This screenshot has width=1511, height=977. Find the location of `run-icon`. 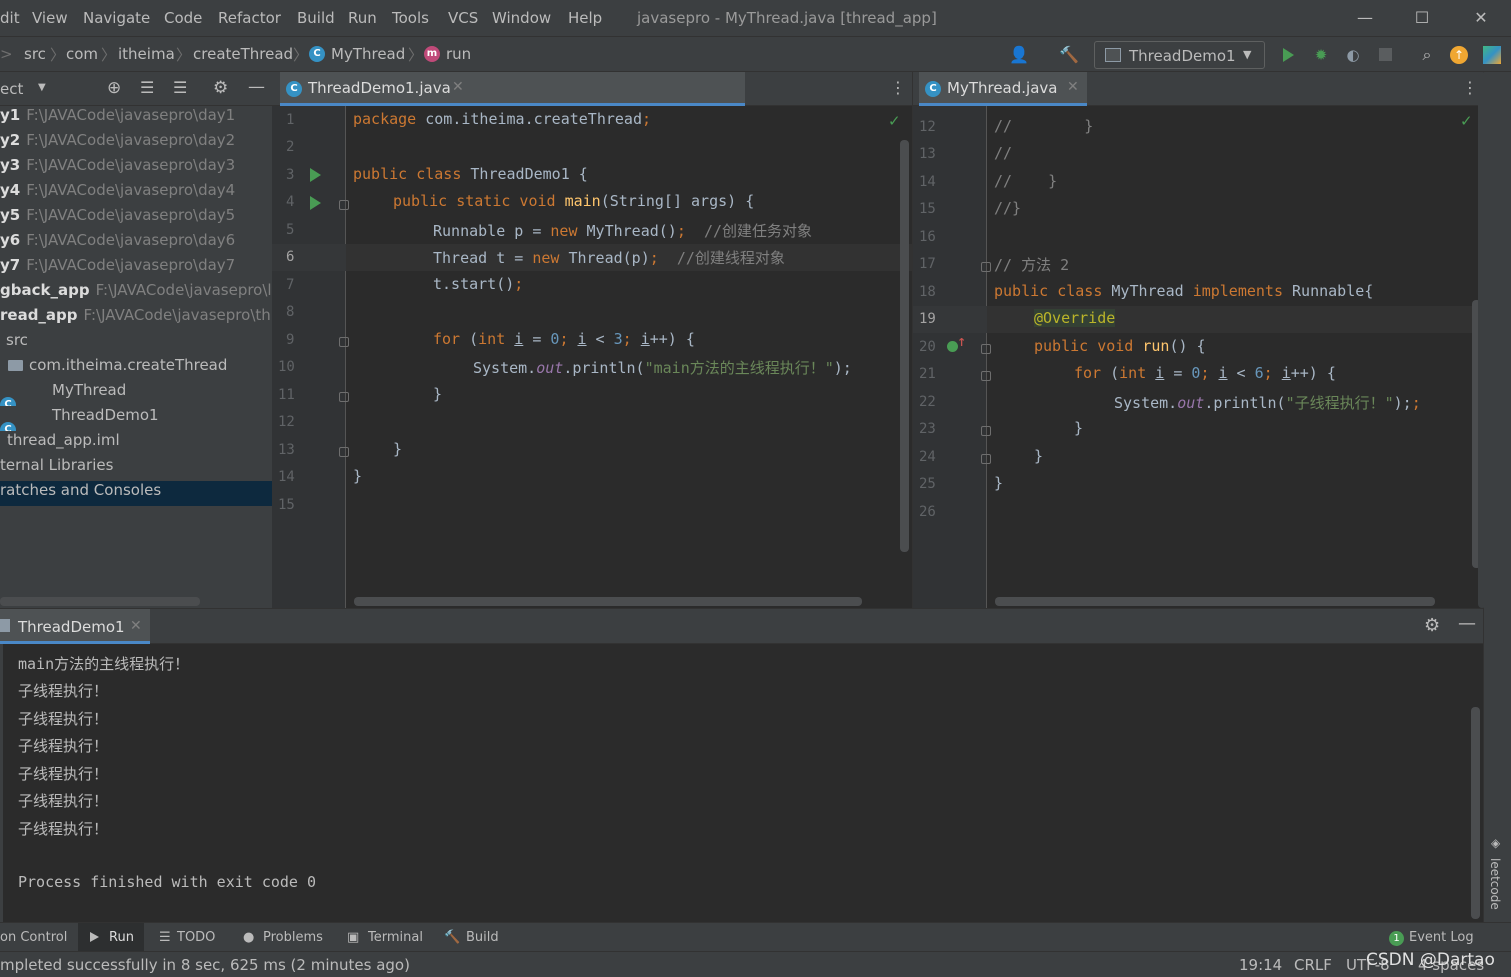

run-icon is located at coordinates (1288, 55).